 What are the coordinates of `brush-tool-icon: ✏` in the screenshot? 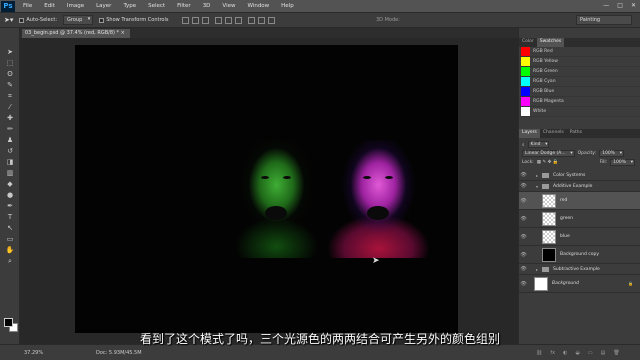 It's located at (10, 129).